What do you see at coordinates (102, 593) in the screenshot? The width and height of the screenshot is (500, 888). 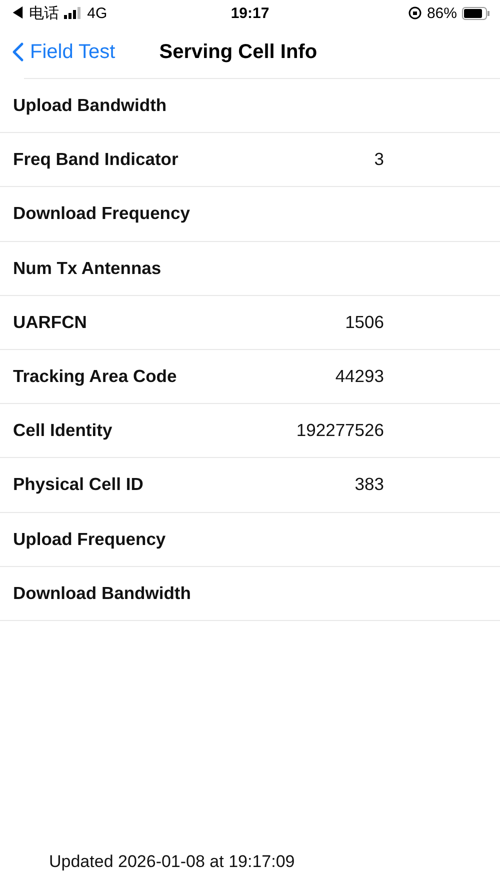 I see `row-label: Download Bandwidth` at bounding box center [102, 593].